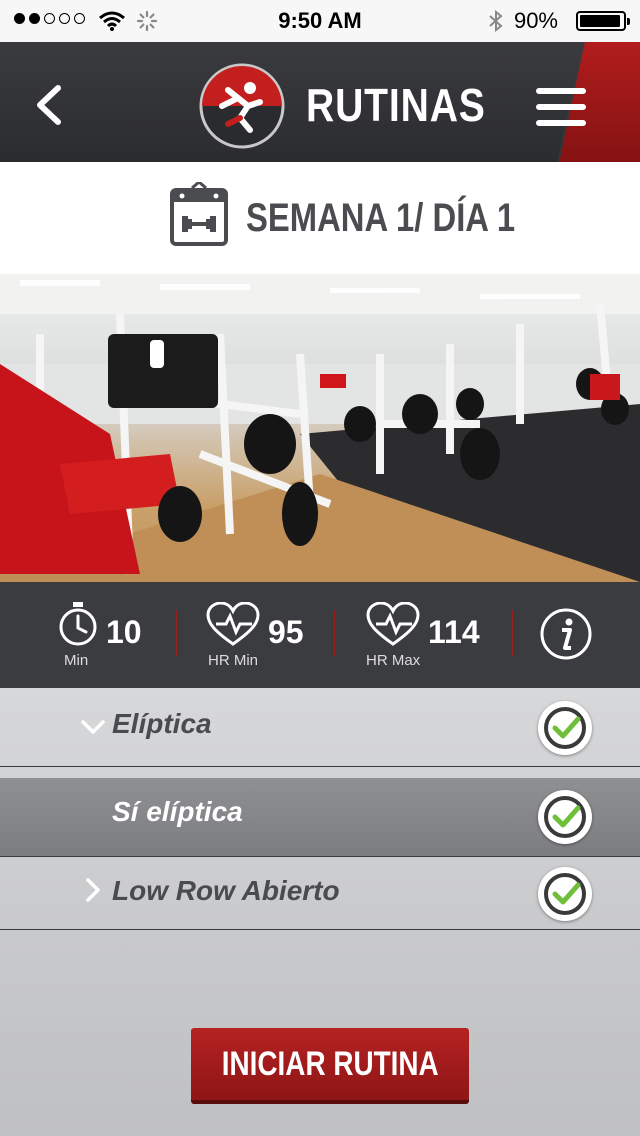 Image resolution: width=640 pixels, height=1136 pixels. I want to click on page-title: RUTINAS, so click(396, 105).